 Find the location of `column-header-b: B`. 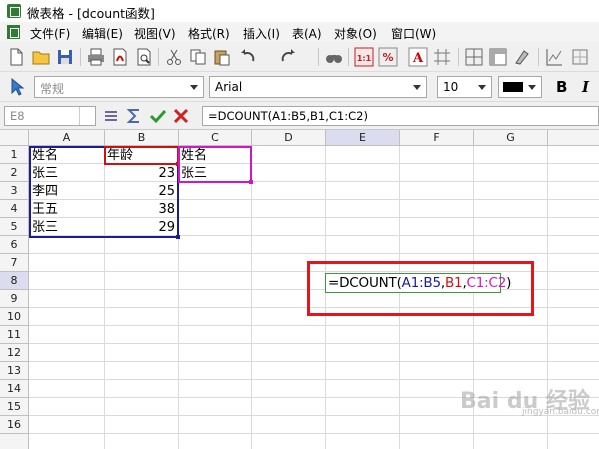

column-header-b: B is located at coordinates (142, 138).